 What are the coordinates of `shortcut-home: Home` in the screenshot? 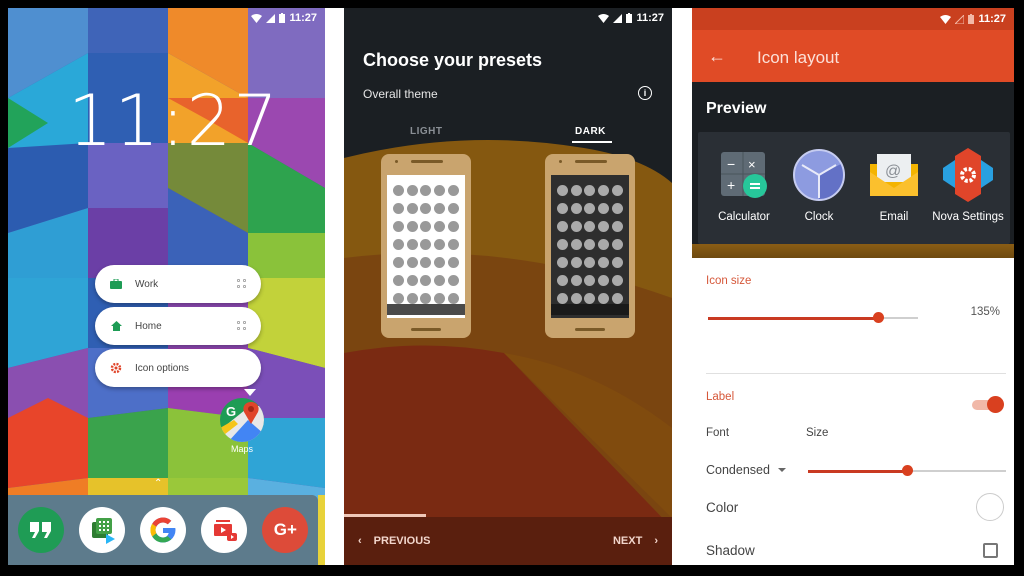 It's located at (178, 326).